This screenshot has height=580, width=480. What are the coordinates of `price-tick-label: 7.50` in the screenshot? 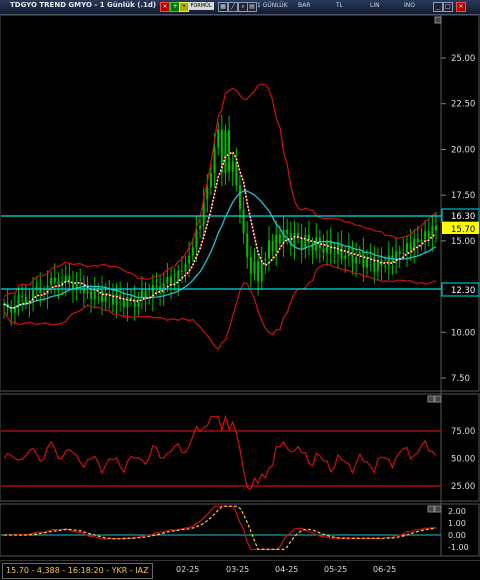 It's located at (460, 379).